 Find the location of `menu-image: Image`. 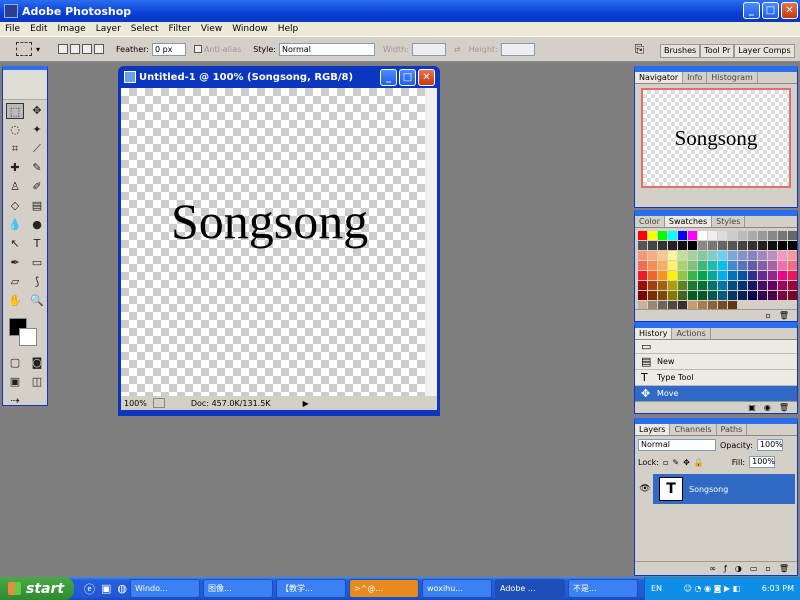

menu-image: Image is located at coordinates (72, 29).